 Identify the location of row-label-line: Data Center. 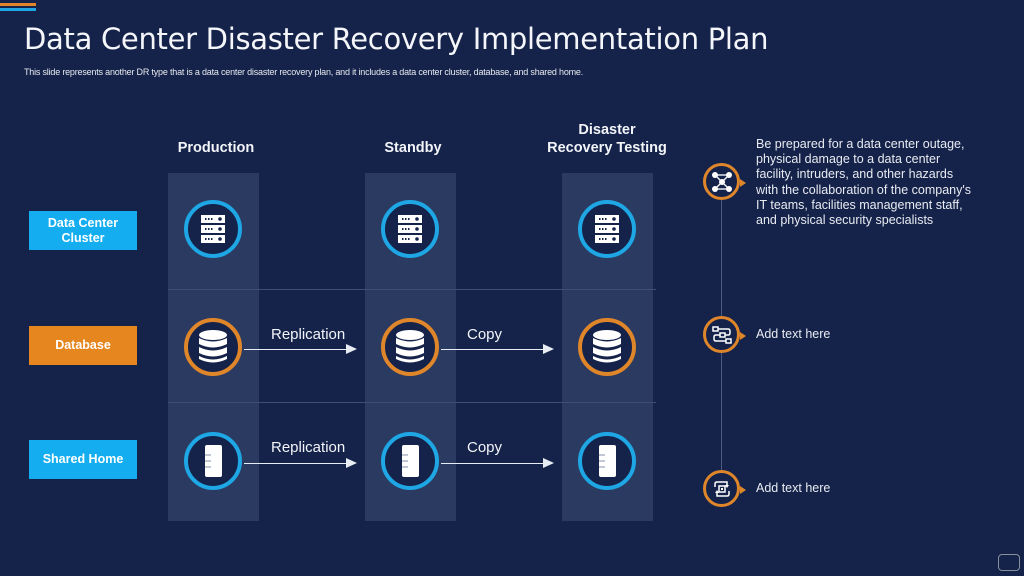
(83, 222).